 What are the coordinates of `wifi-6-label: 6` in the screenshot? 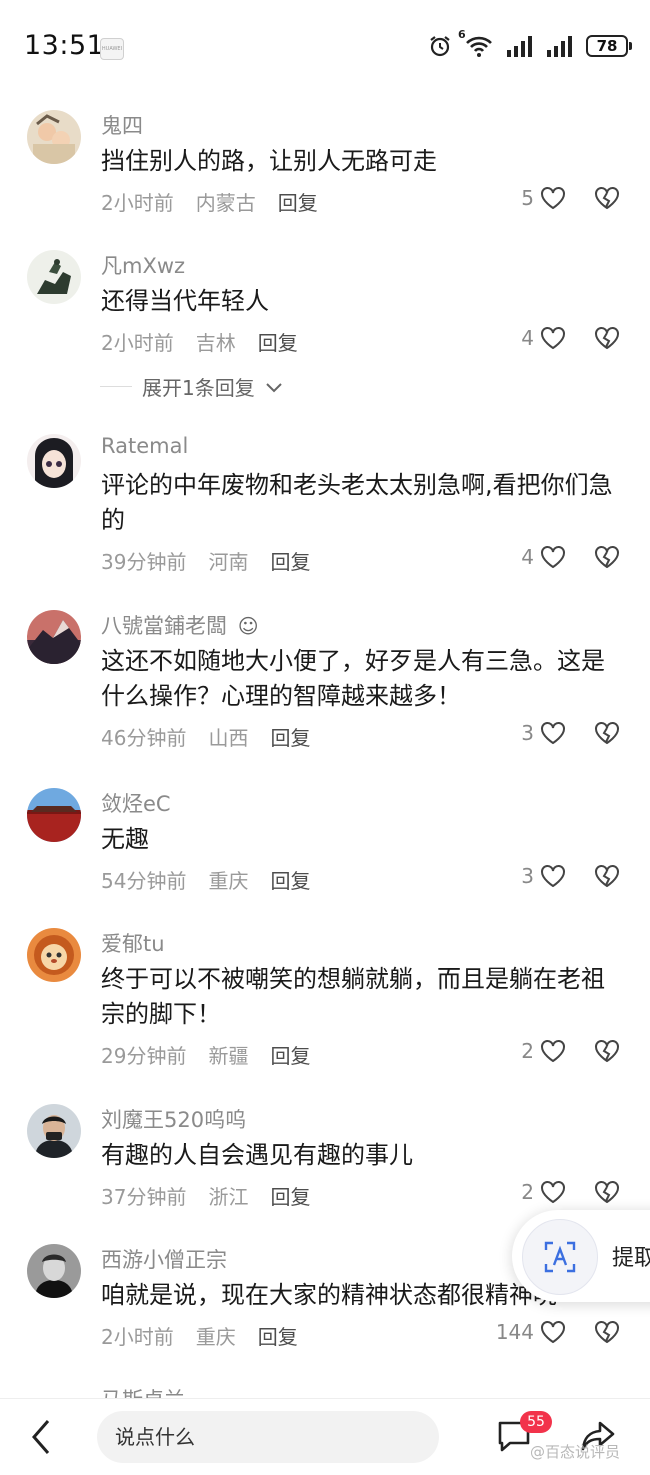 It's located at (462, 34).